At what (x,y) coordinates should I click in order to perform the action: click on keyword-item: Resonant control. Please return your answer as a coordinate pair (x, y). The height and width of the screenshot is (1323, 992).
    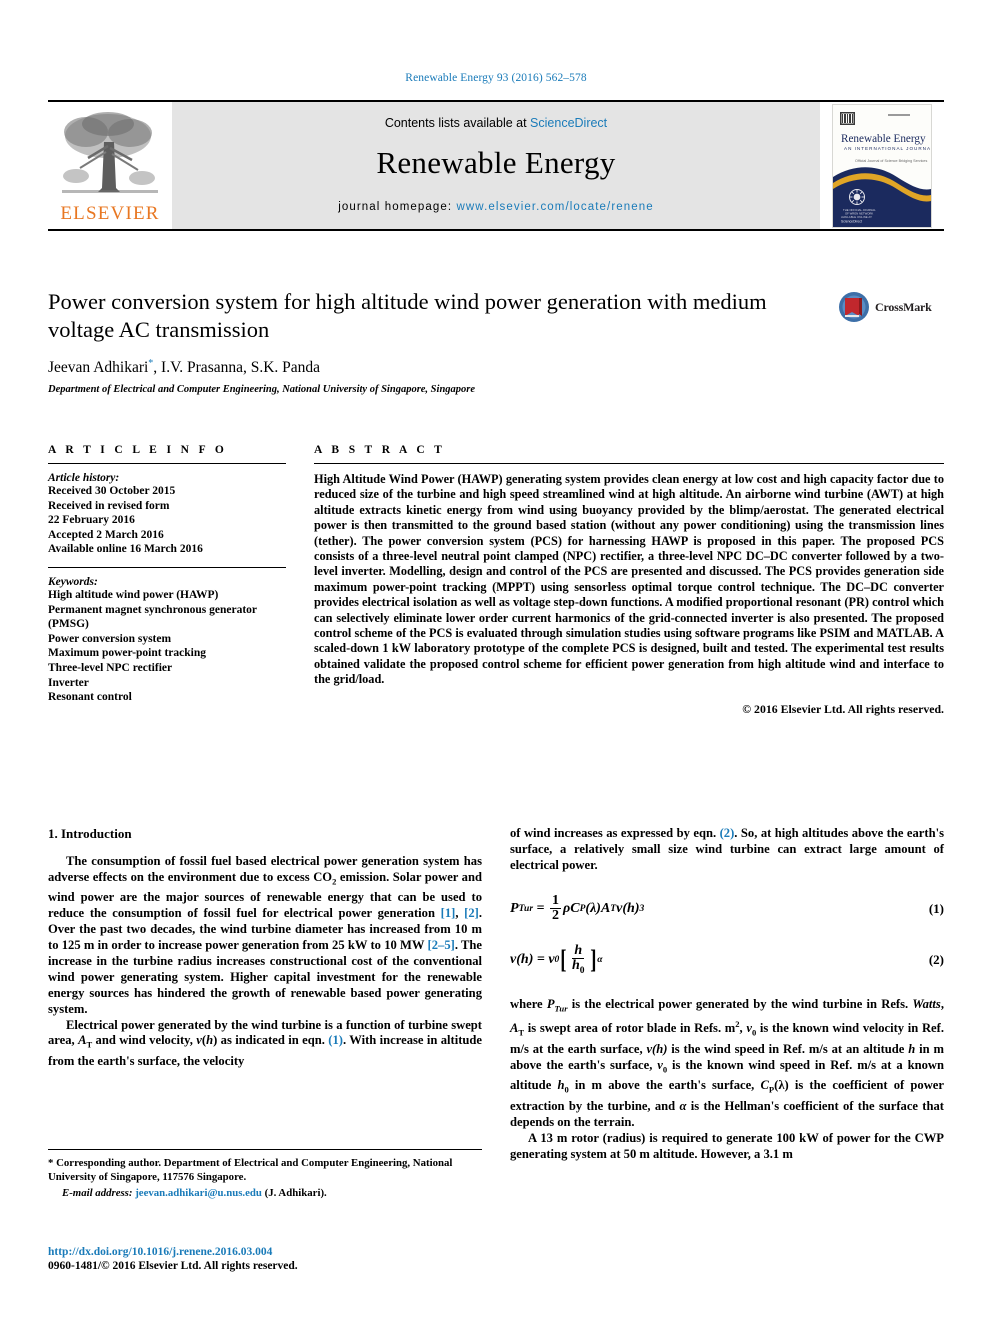
    Looking at the image, I should click on (90, 697).